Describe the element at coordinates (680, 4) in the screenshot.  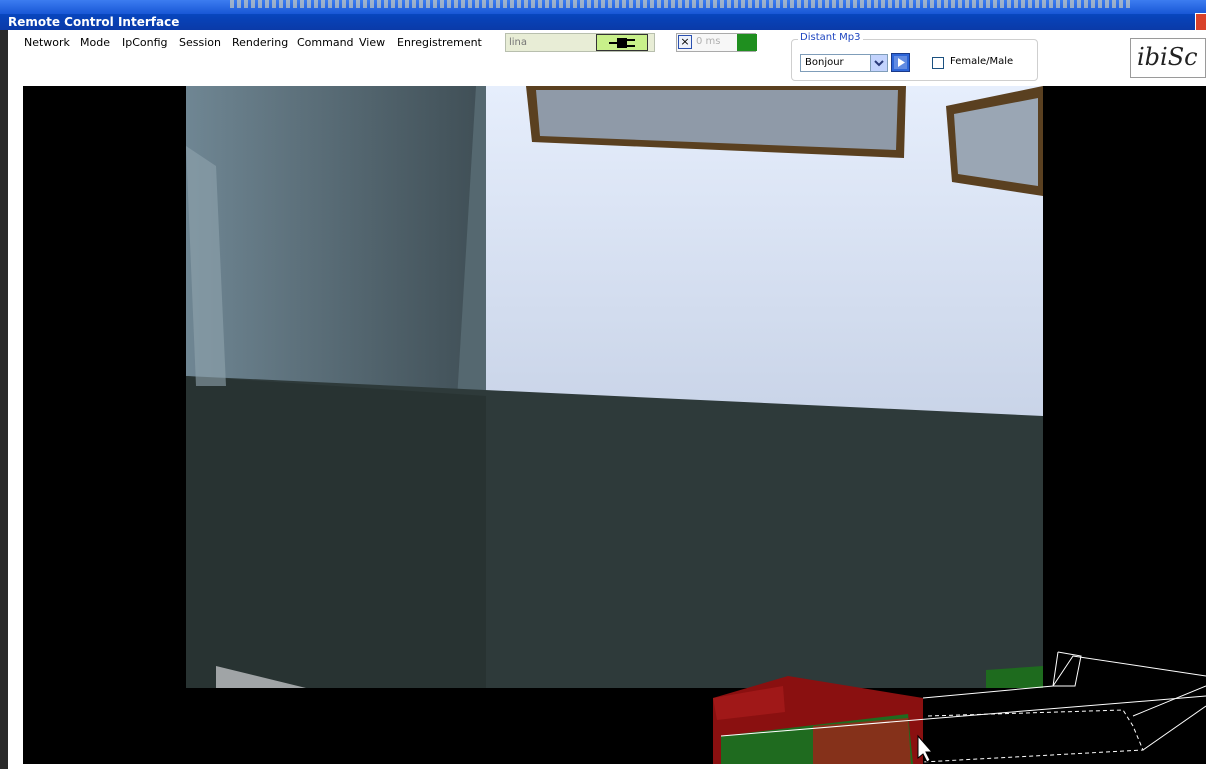
I see `overlapping-window-title` at that location.